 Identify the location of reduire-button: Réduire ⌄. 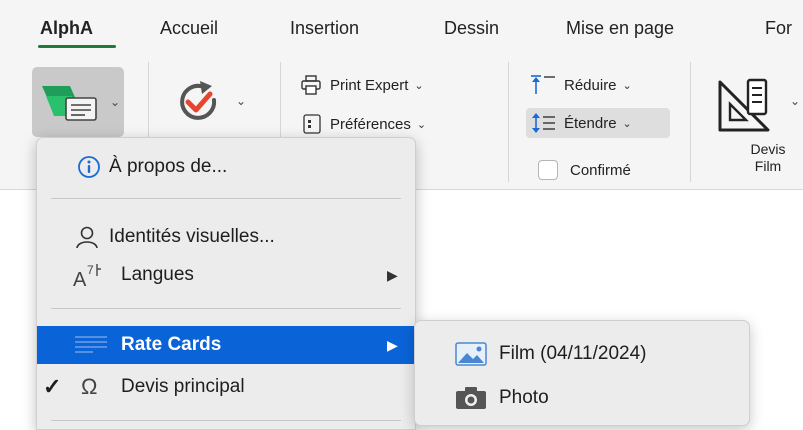
(581, 85).